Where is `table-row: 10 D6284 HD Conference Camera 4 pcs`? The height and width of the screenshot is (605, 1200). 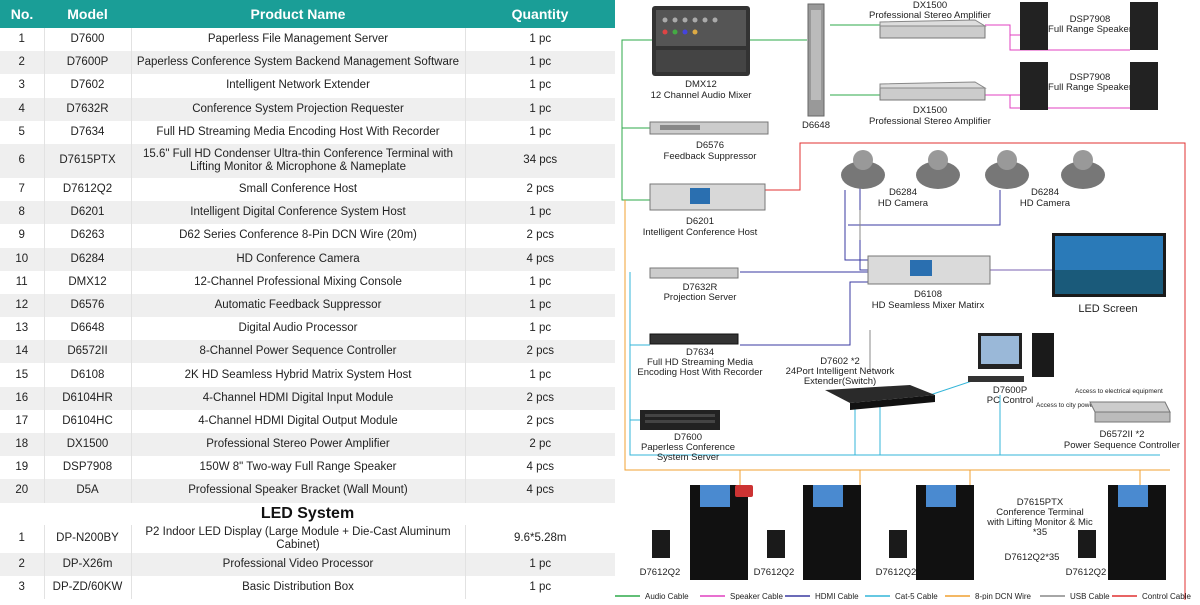 table-row: 10 D6284 HD Conference Camera 4 pcs is located at coordinates (307, 259).